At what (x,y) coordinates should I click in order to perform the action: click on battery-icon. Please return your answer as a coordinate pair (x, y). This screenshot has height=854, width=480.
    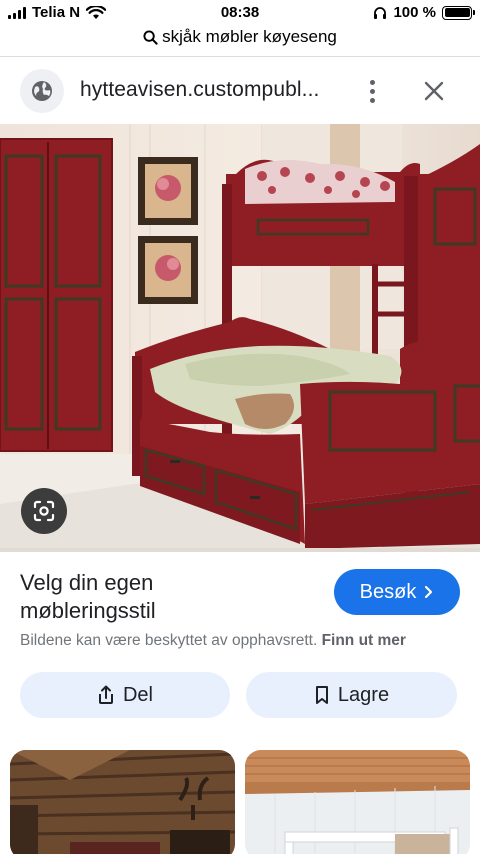
    Looking at the image, I should click on (458, 12).